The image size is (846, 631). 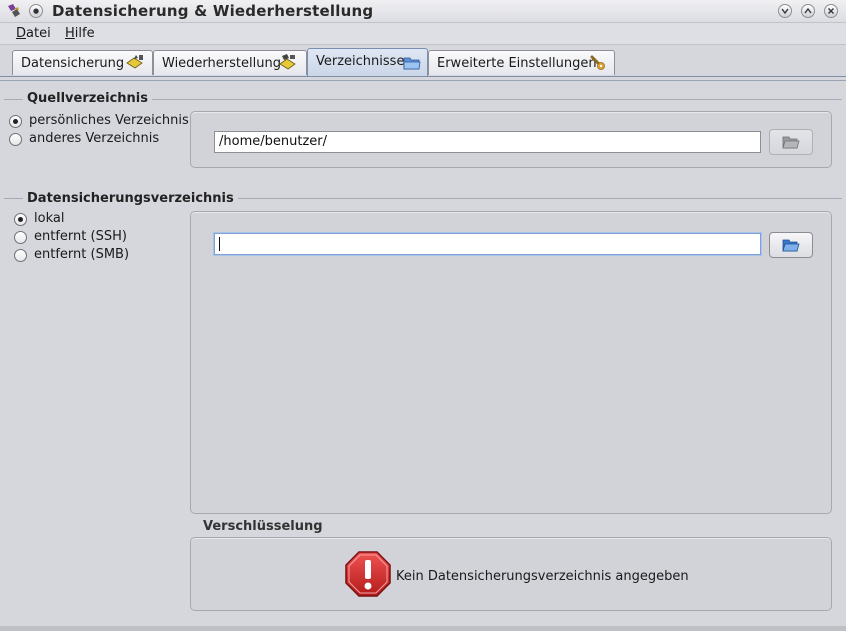 What do you see at coordinates (15, 139) in the screenshot?
I see `radio-source-other` at bounding box center [15, 139].